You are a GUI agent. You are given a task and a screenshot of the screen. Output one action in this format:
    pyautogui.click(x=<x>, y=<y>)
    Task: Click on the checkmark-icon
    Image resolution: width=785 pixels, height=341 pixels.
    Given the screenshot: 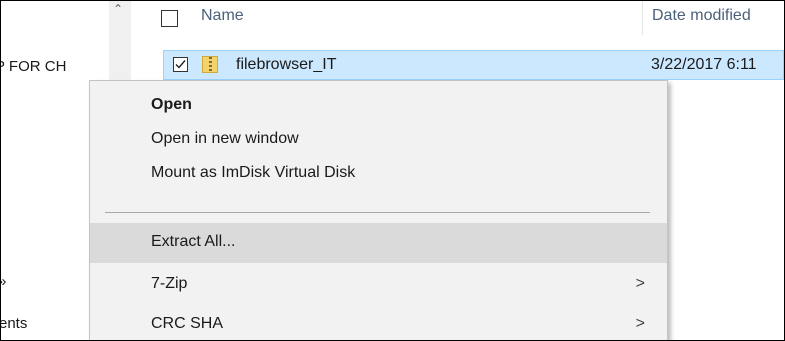 What is the action you would take?
    pyautogui.click(x=180, y=64)
    